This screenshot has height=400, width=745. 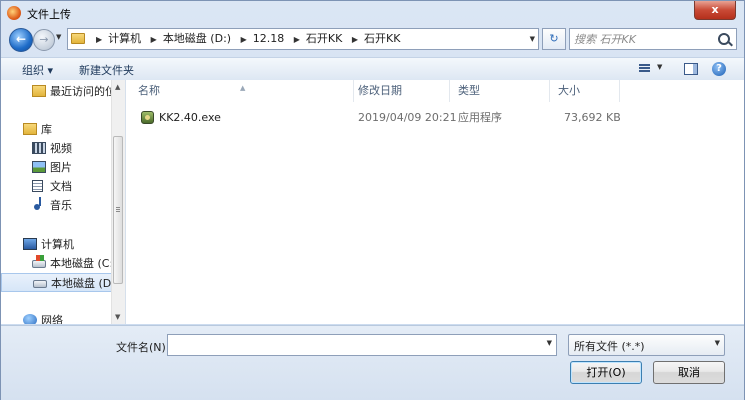 I want to click on sidebar-item-videos: 视频, so click(x=57, y=148).